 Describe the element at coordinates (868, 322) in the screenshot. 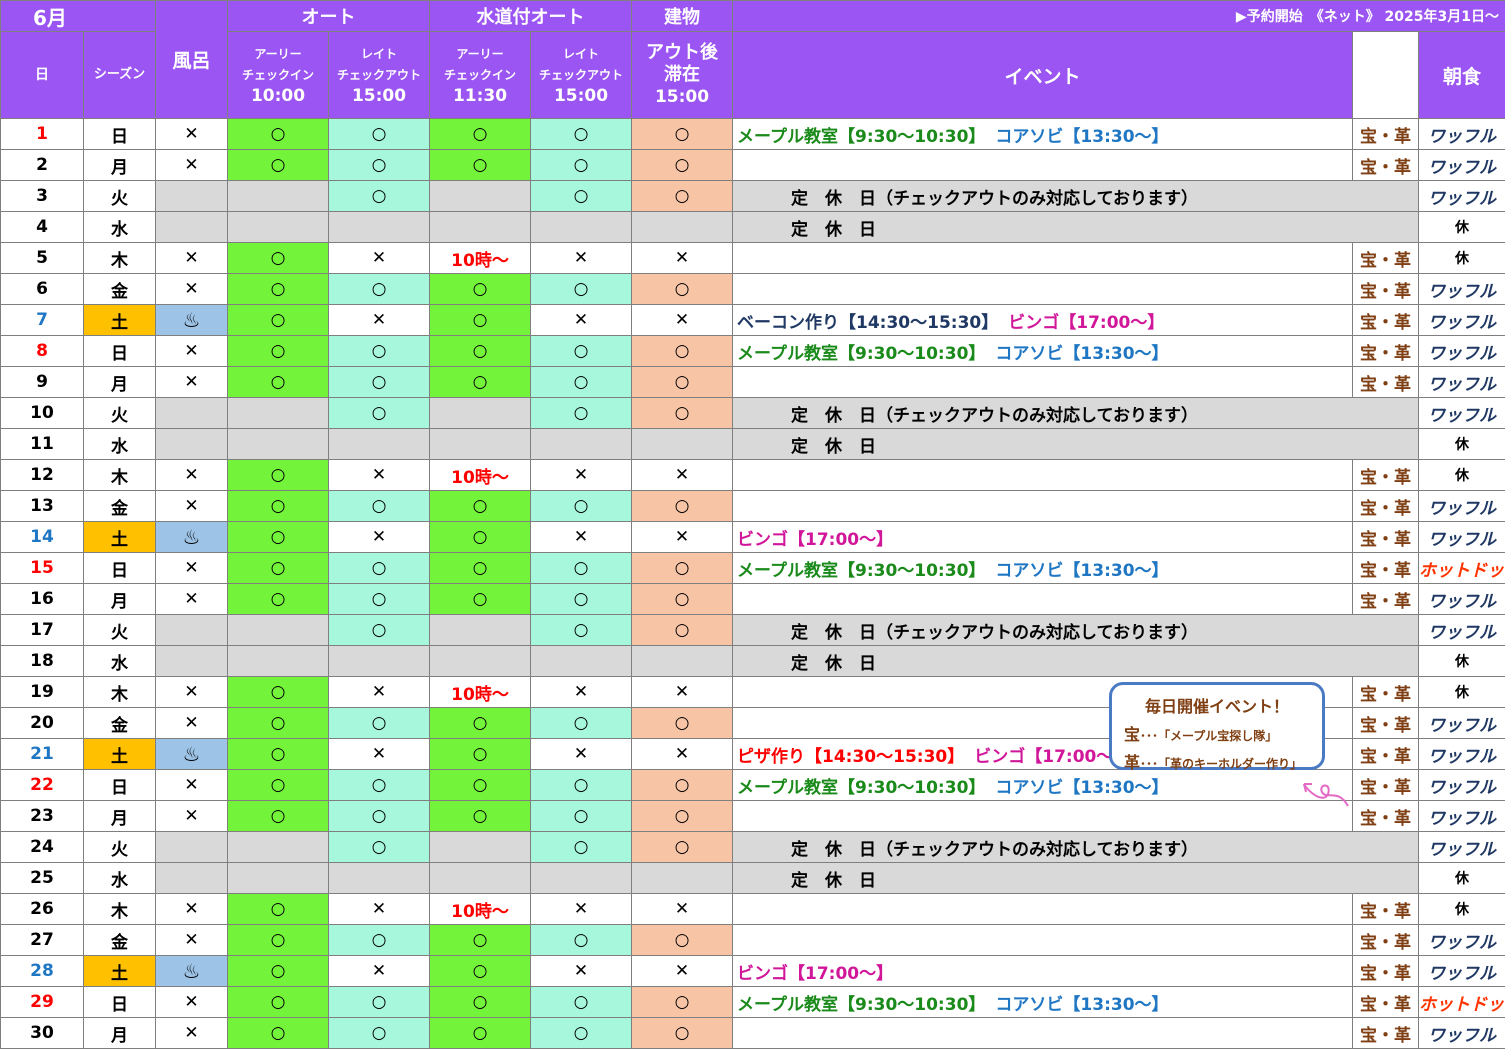

I see `event-bacon: ベーコン作り【14:30～15:30】` at that location.